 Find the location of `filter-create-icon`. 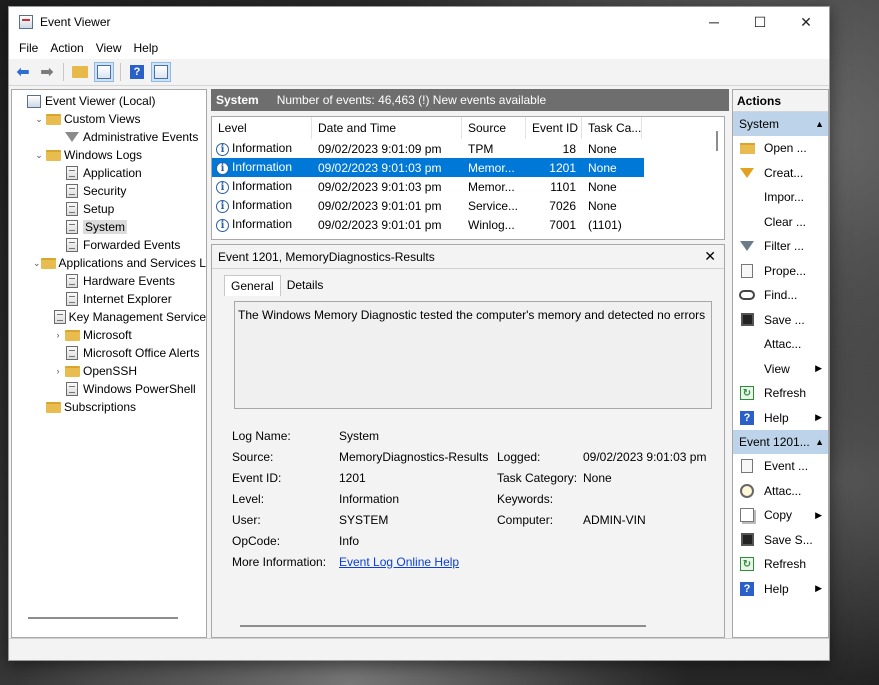

filter-create-icon is located at coordinates (747, 173).